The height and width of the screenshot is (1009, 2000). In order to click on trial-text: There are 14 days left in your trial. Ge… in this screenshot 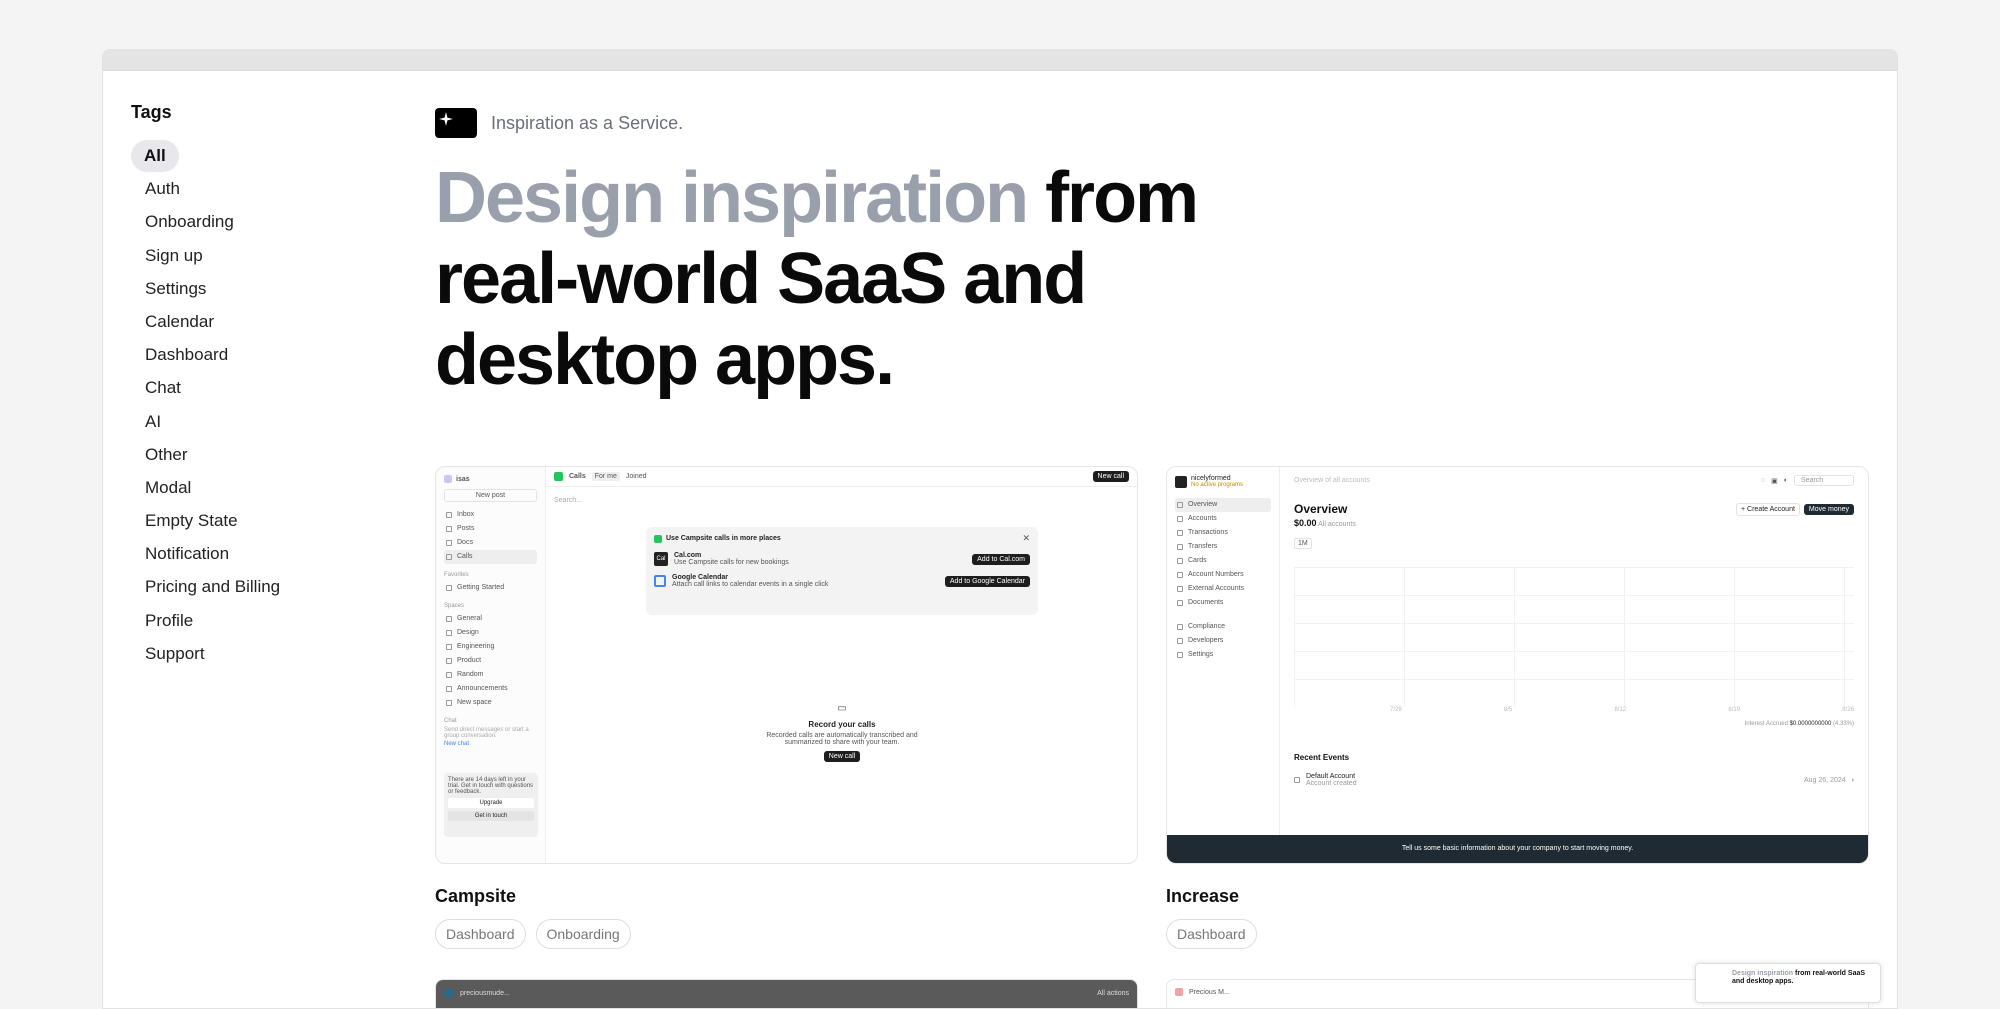, I will do `click(491, 786)`.